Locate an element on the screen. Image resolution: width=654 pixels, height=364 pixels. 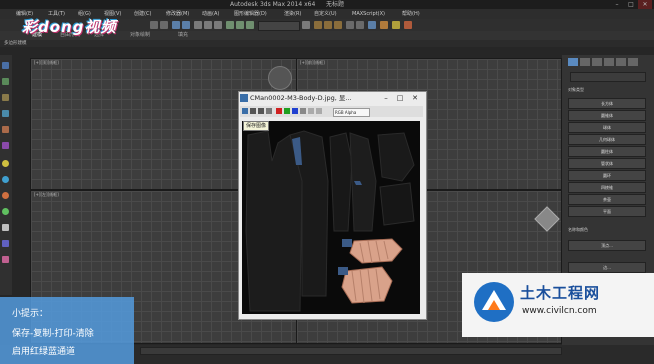
redo-icon is located at coordinates (164, 25).